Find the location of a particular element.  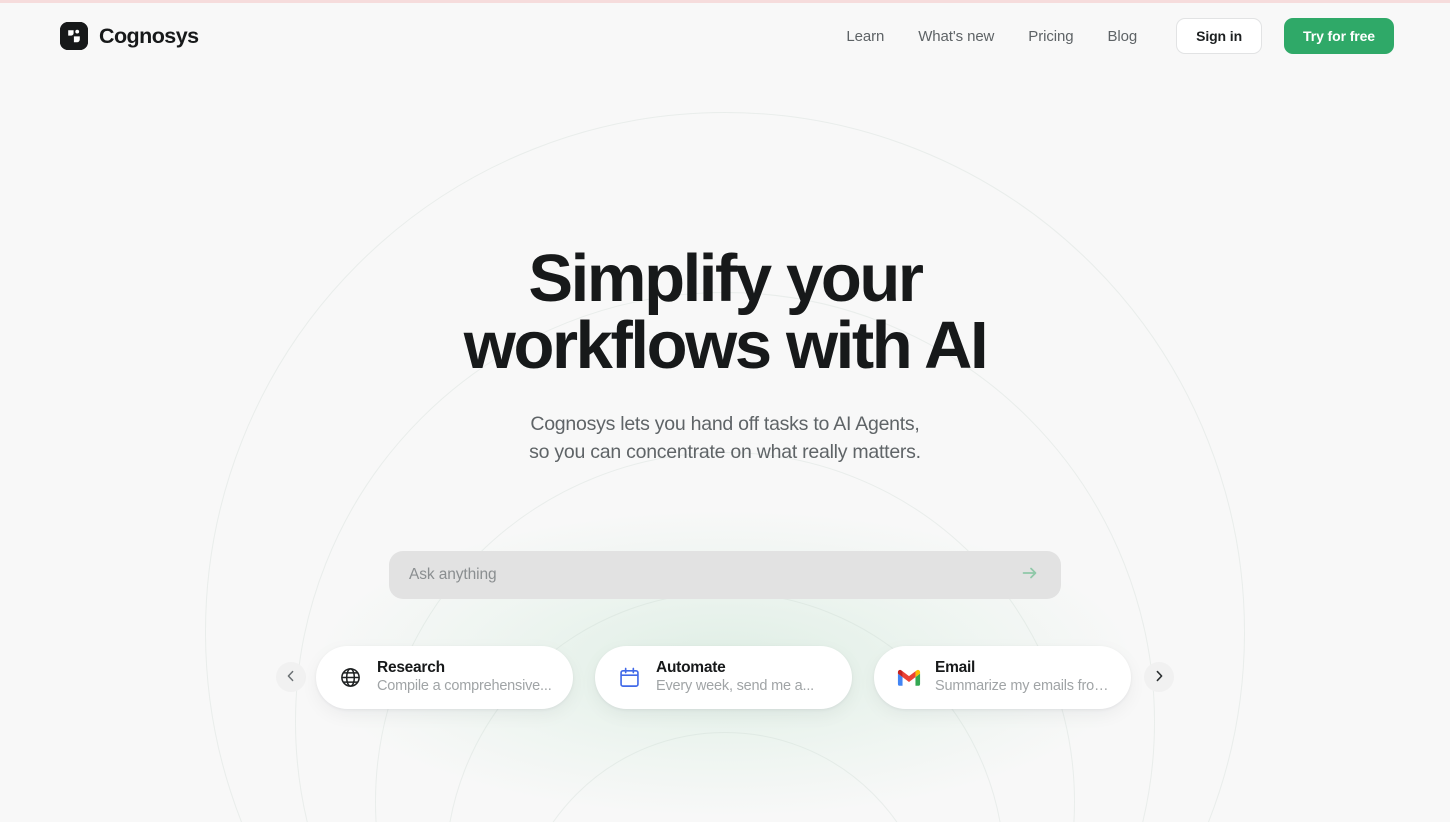

try-for-free-button: Try for free is located at coordinates (1339, 36).